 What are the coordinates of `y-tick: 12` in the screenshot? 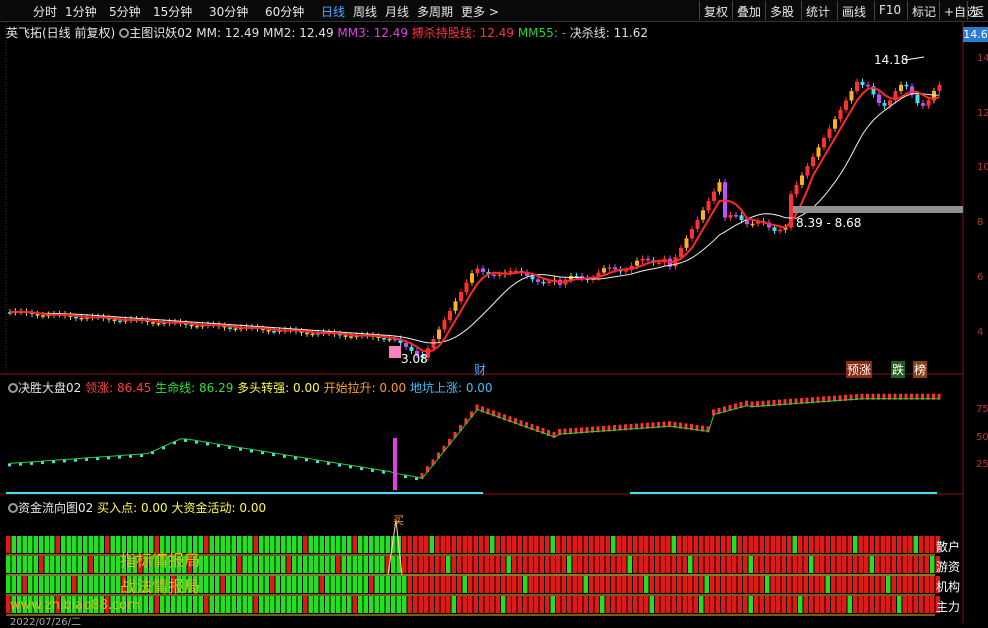 It's located at (982, 113).